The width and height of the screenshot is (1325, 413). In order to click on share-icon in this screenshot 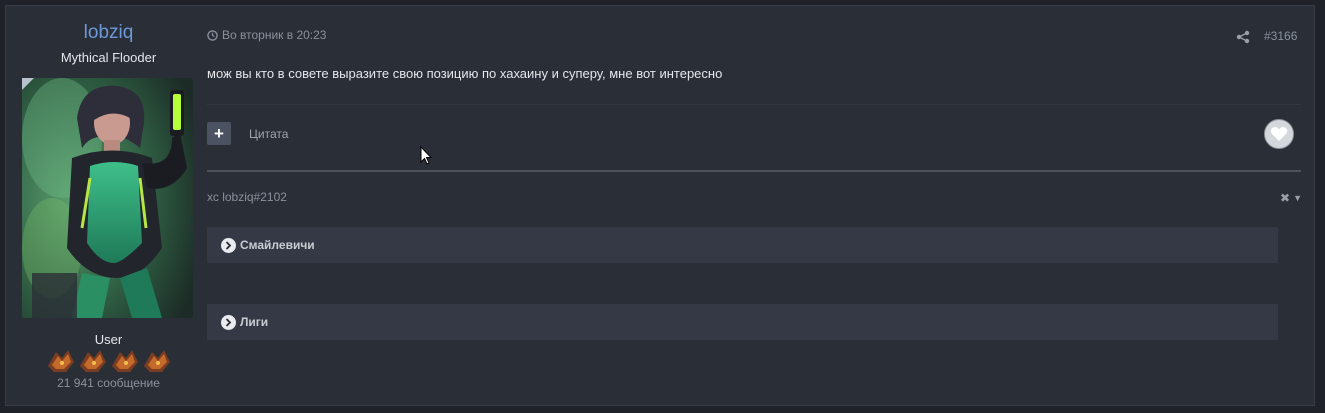, I will do `click(1243, 37)`.